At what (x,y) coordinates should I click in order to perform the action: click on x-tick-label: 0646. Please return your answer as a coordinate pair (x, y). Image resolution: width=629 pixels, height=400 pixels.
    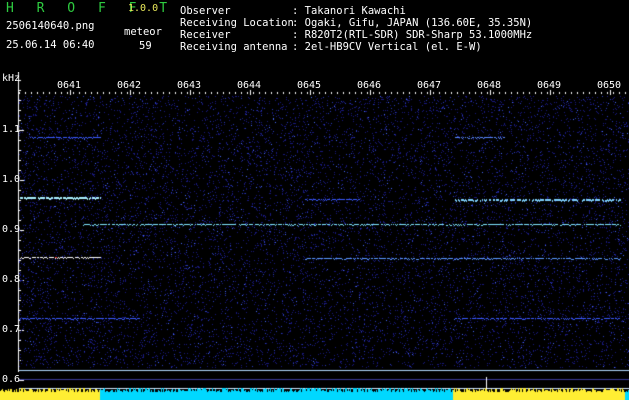
    Looking at the image, I should click on (369, 85).